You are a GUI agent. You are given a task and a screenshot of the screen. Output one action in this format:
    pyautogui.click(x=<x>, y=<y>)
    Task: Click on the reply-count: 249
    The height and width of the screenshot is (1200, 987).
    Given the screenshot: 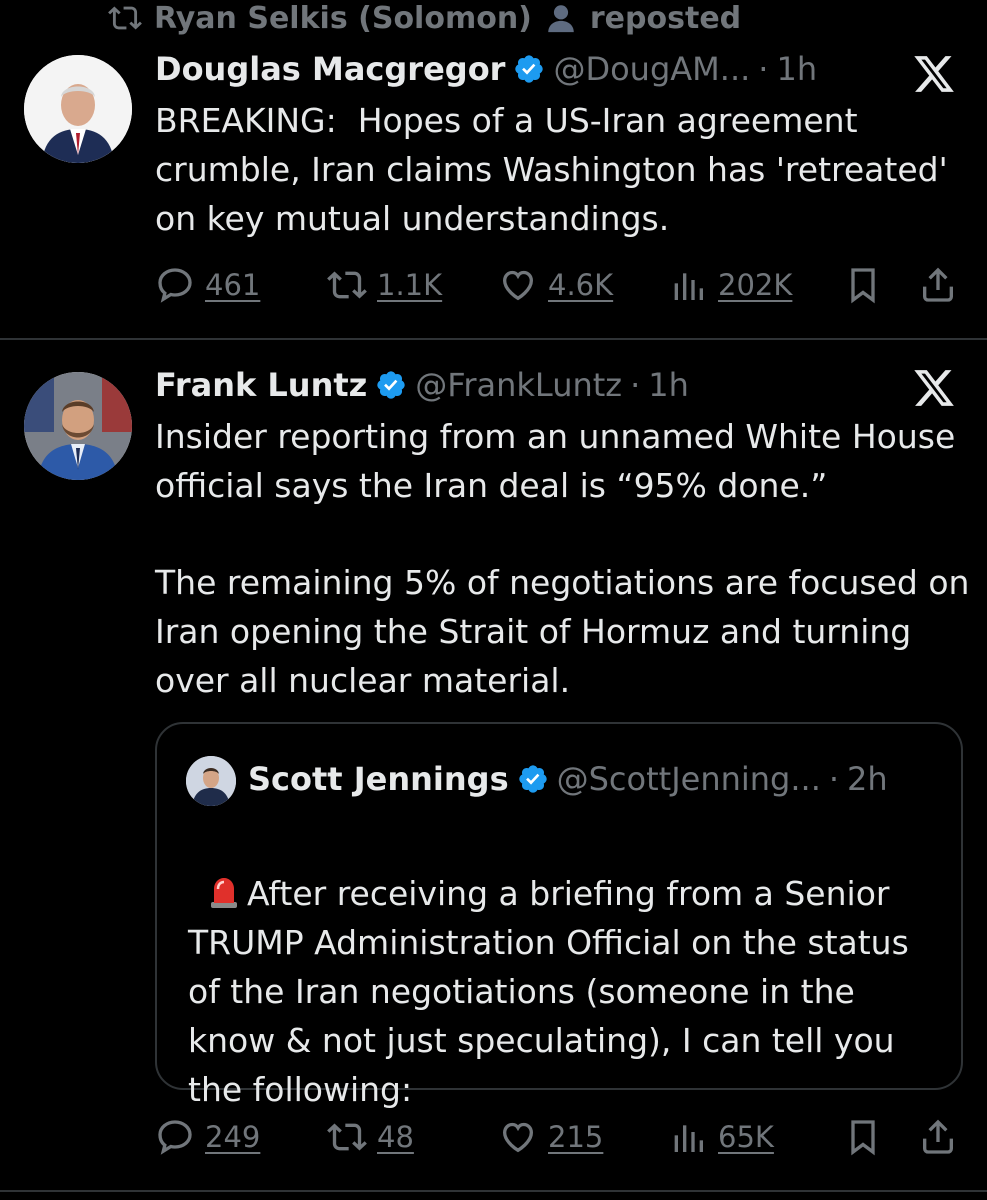 What is the action you would take?
    pyautogui.click(x=233, y=1137)
    